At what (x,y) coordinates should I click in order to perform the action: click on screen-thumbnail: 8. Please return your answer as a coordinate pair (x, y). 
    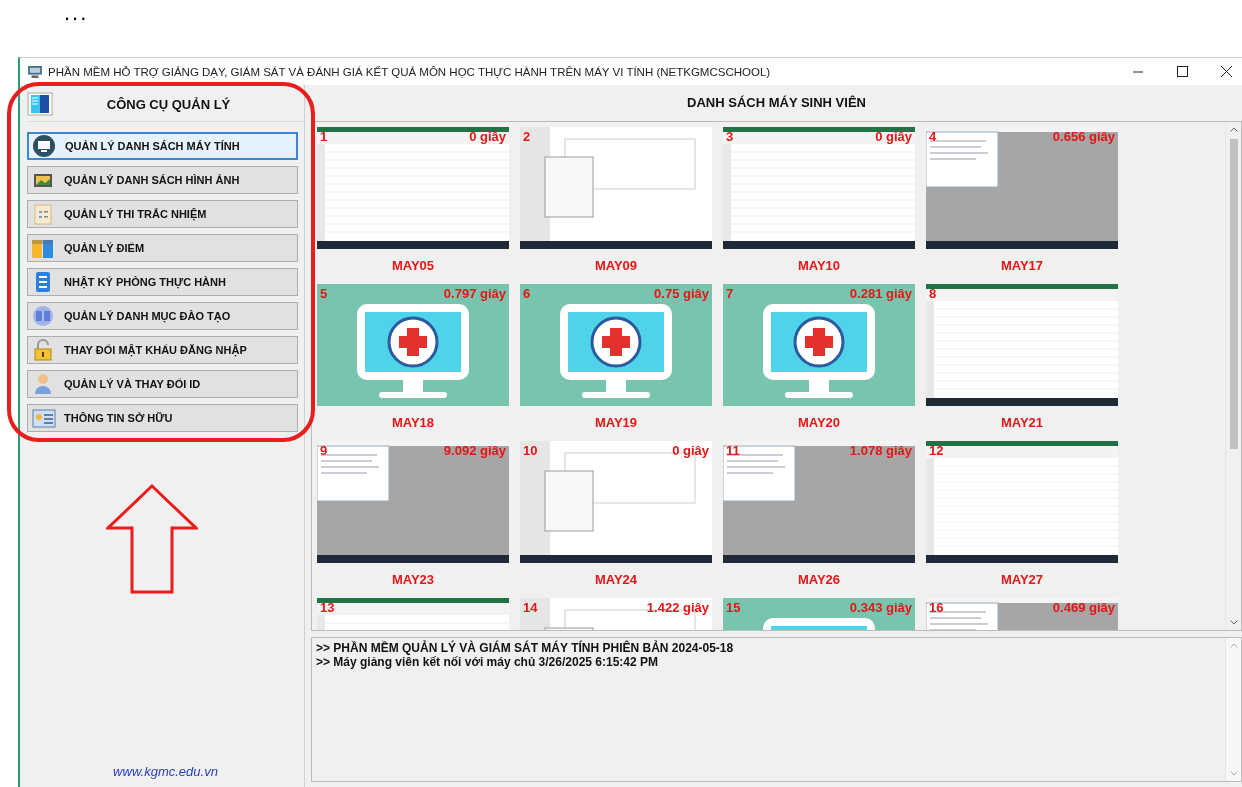
    Looking at the image, I should click on (1022, 345).